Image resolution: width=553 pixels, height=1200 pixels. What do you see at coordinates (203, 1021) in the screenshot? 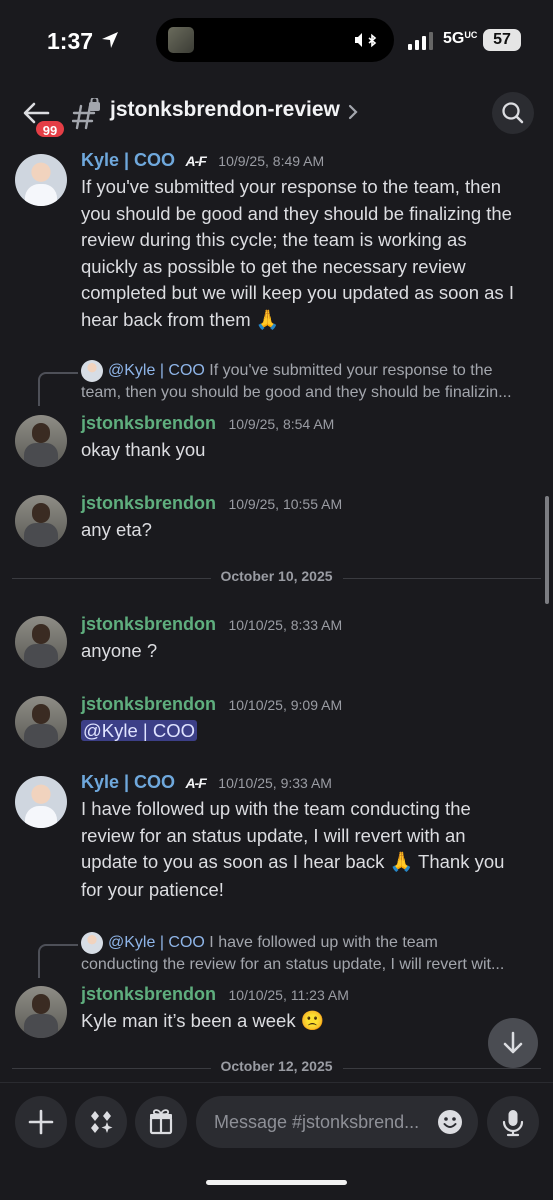
I see `message-content: Kyle man it’s been a week 🙁` at bounding box center [203, 1021].